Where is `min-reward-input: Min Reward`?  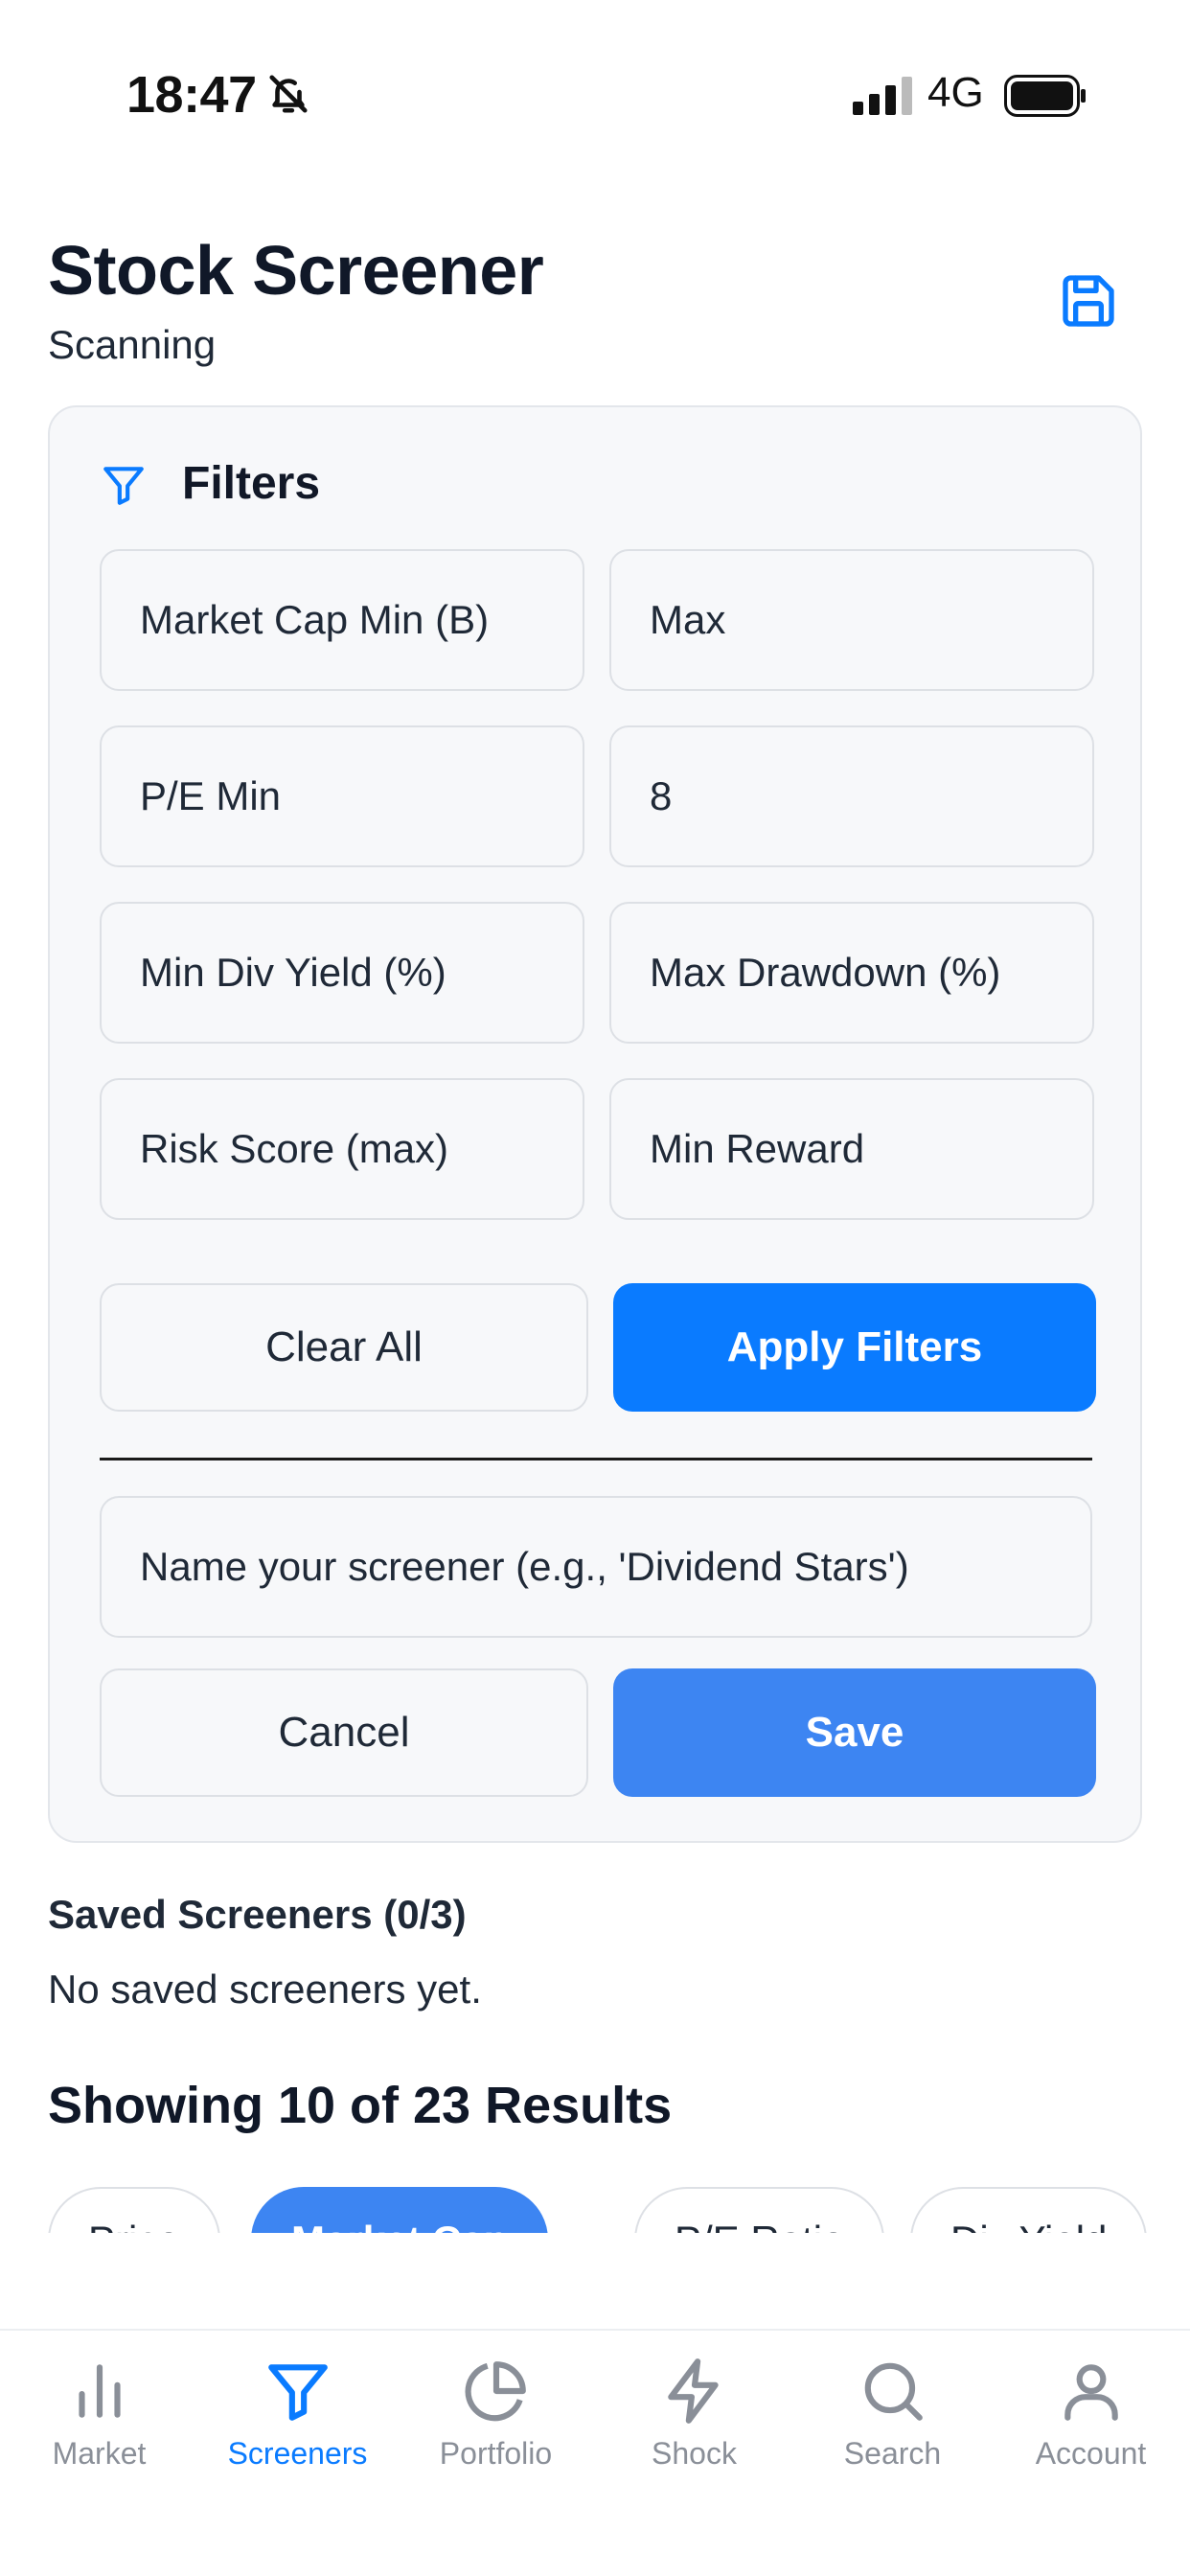
min-reward-input: Min Reward is located at coordinates (852, 1149).